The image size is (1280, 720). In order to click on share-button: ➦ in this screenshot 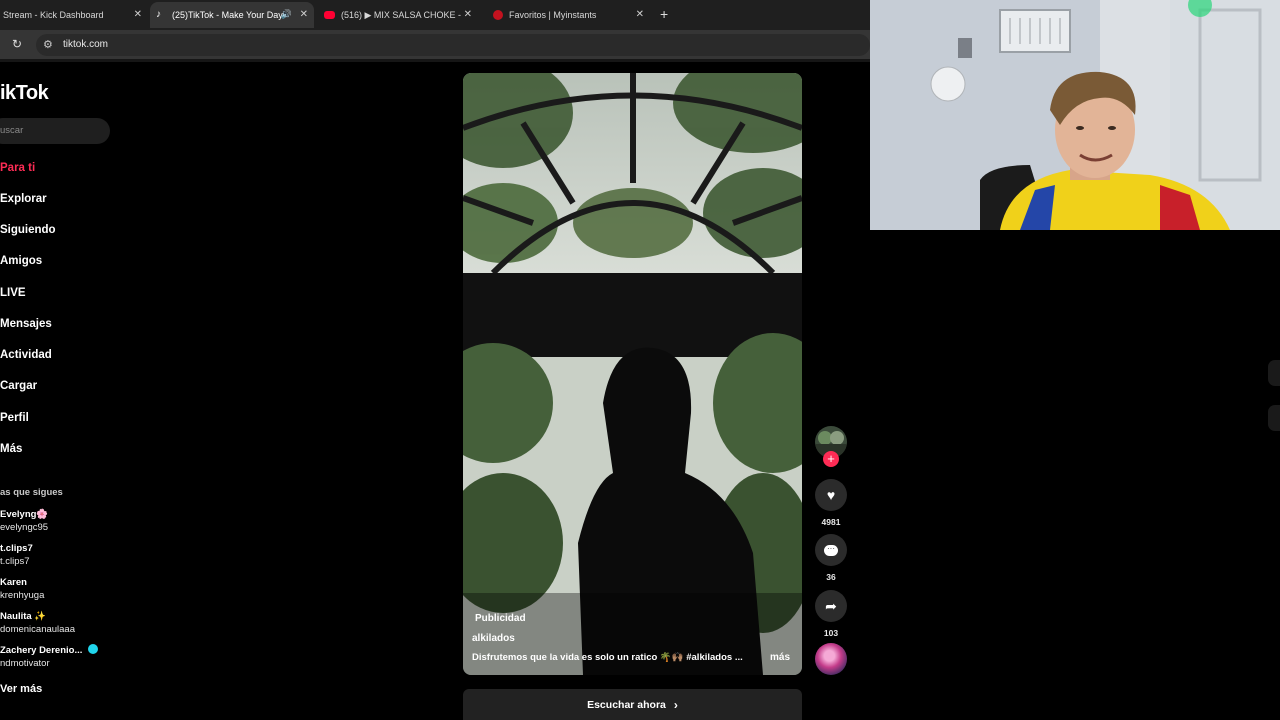, I will do `click(831, 606)`.